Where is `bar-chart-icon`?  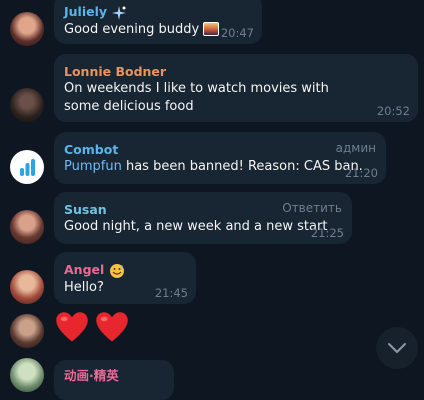
bar-chart-icon is located at coordinates (27, 167).